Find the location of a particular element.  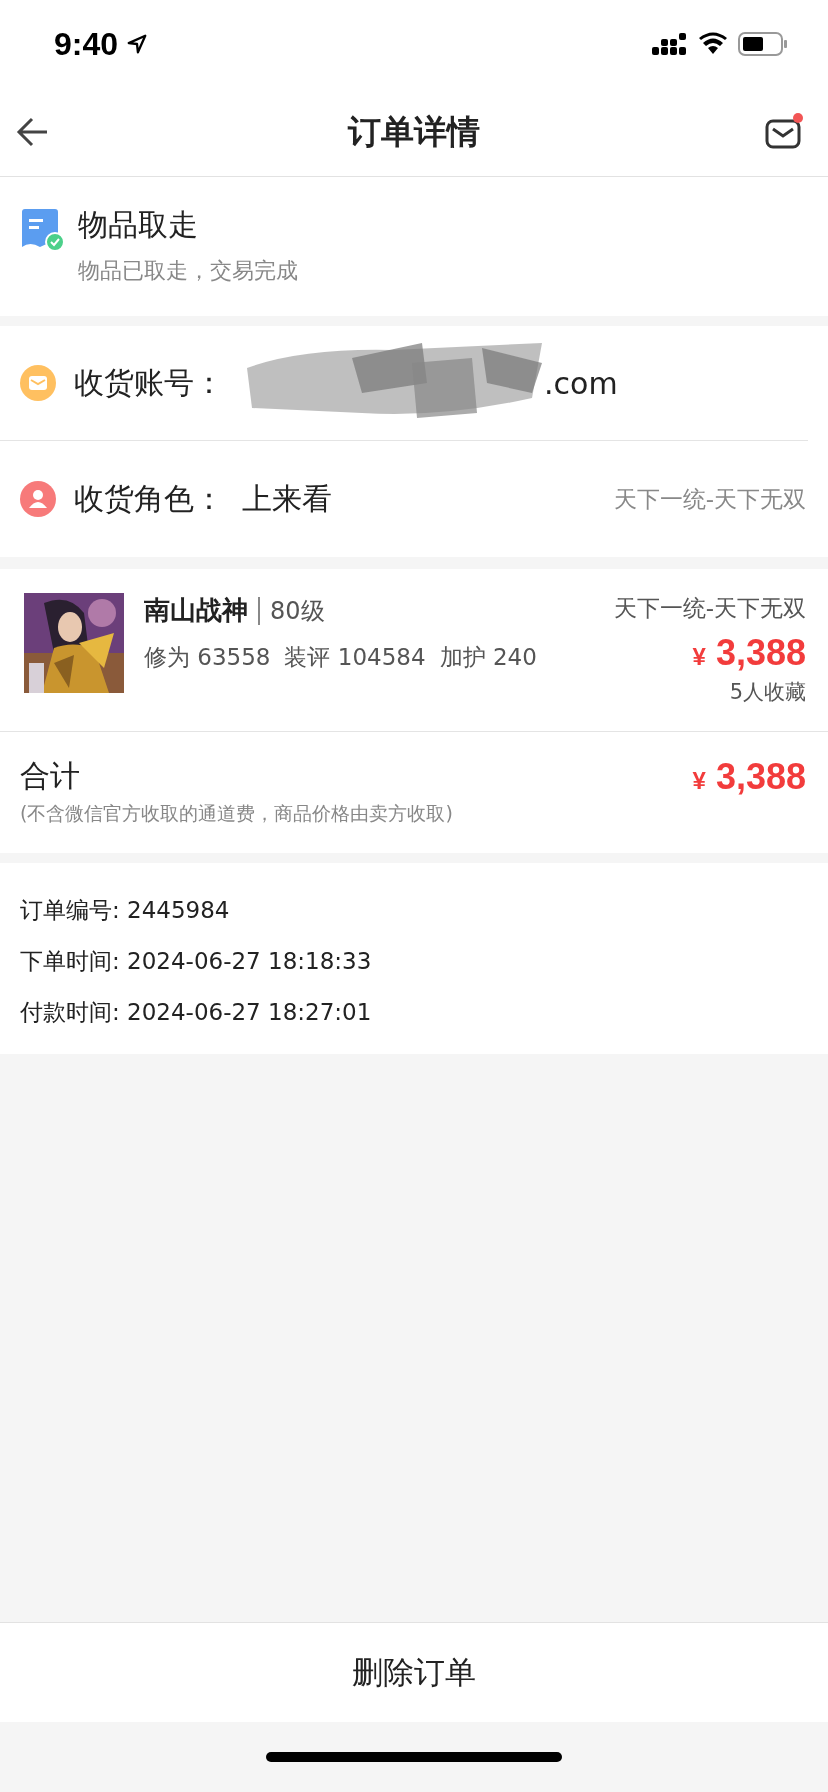

receipt-check-icon is located at coordinates (42, 231).